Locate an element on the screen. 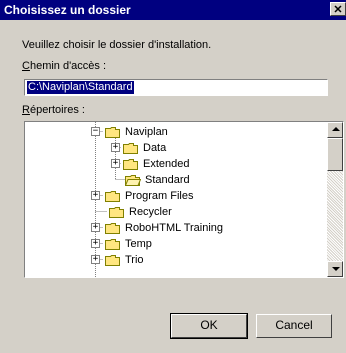 The image size is (346, 353). scroll-down-button is located at coordinates (335, 269).